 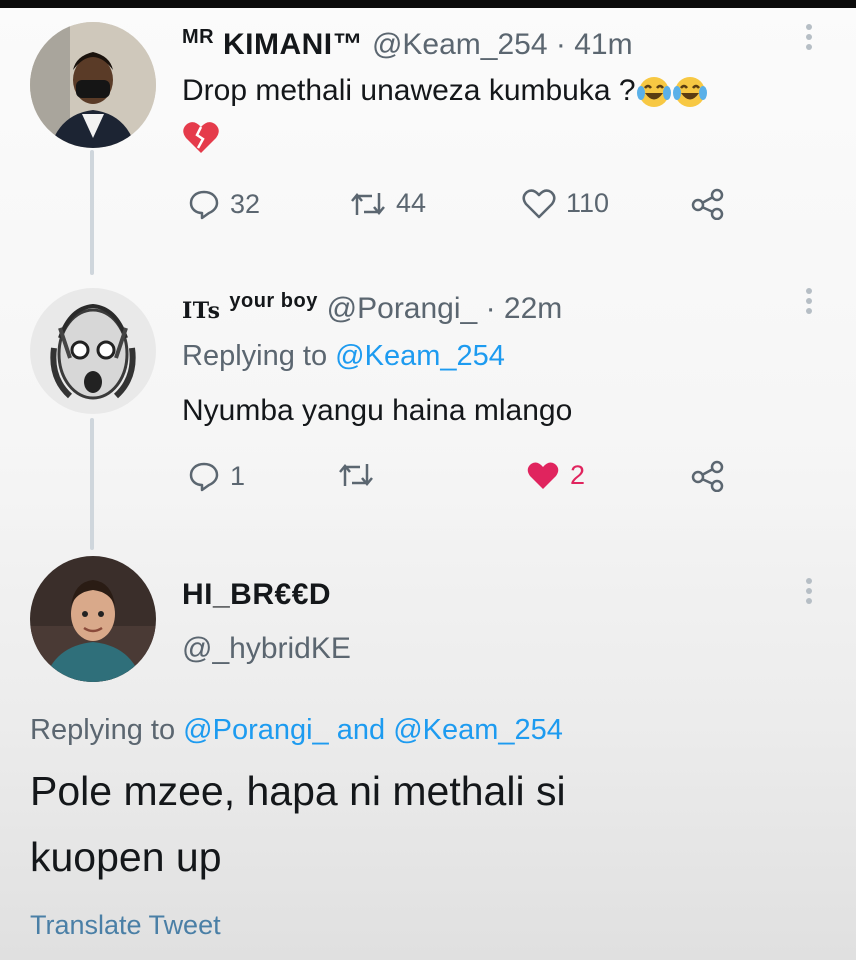 I want to click on tweet-actions: 1 2, so click(x=468, y=480).